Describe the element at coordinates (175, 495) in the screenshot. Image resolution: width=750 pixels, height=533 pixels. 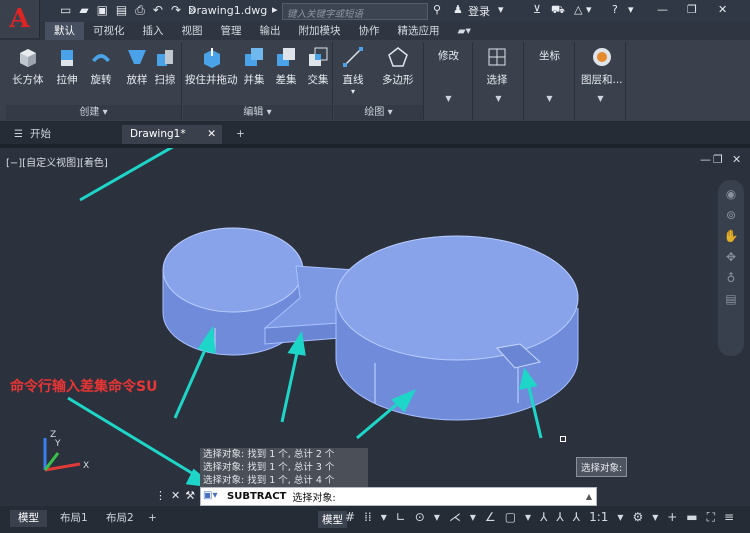
I see `close-command-icon: ✕` at that location.